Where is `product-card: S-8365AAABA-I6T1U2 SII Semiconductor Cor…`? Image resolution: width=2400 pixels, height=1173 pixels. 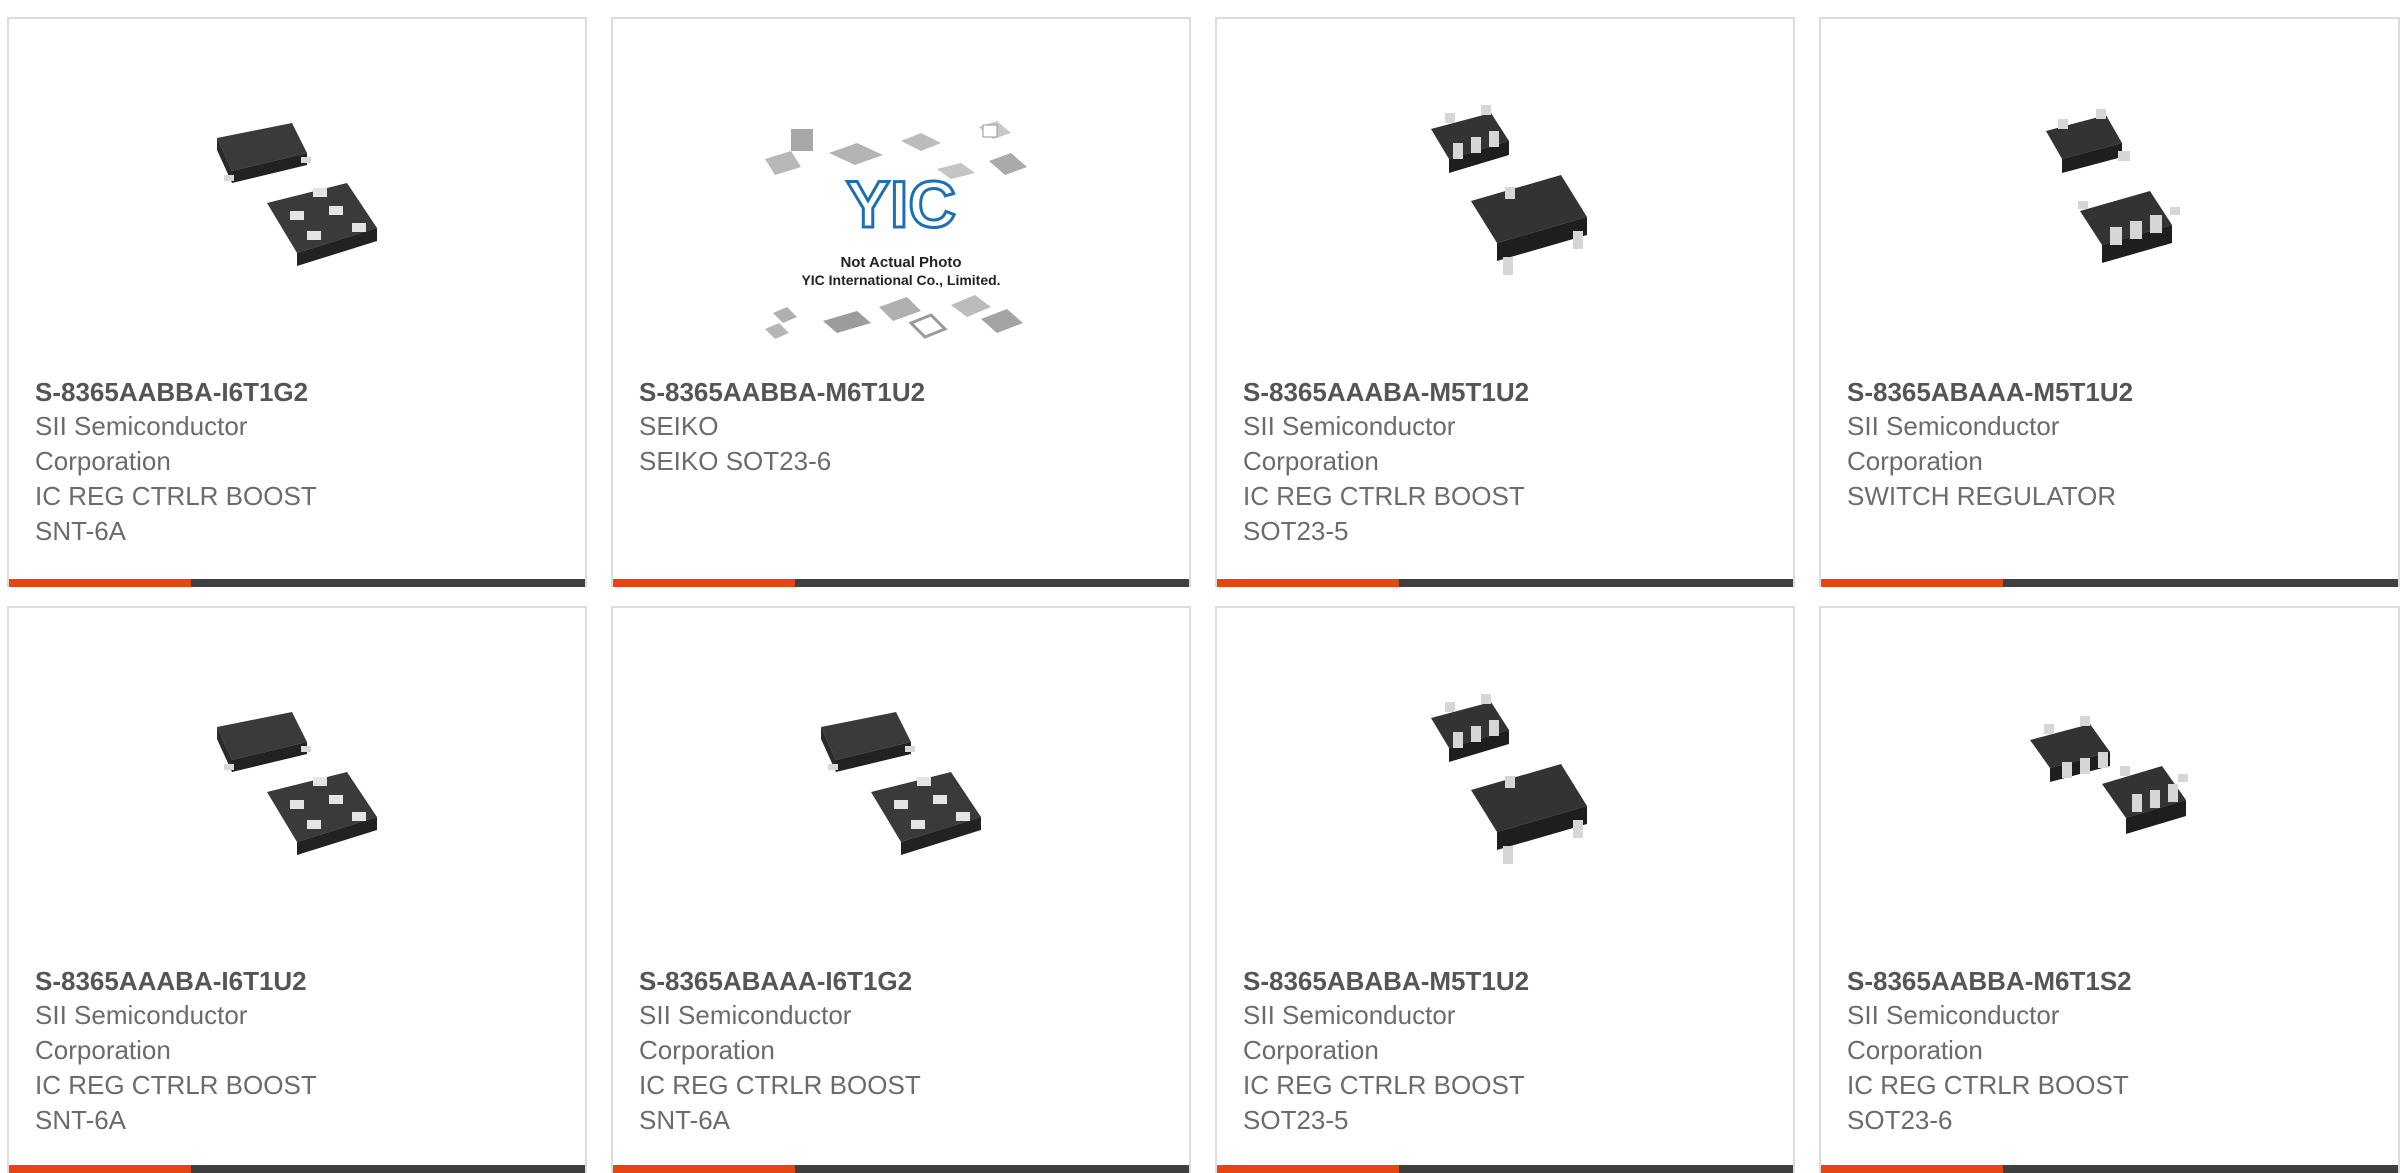
product-card: S-8365AAABA-I6T1U2 SII Semiconductor Cor… is located at coordinates (297, 889).